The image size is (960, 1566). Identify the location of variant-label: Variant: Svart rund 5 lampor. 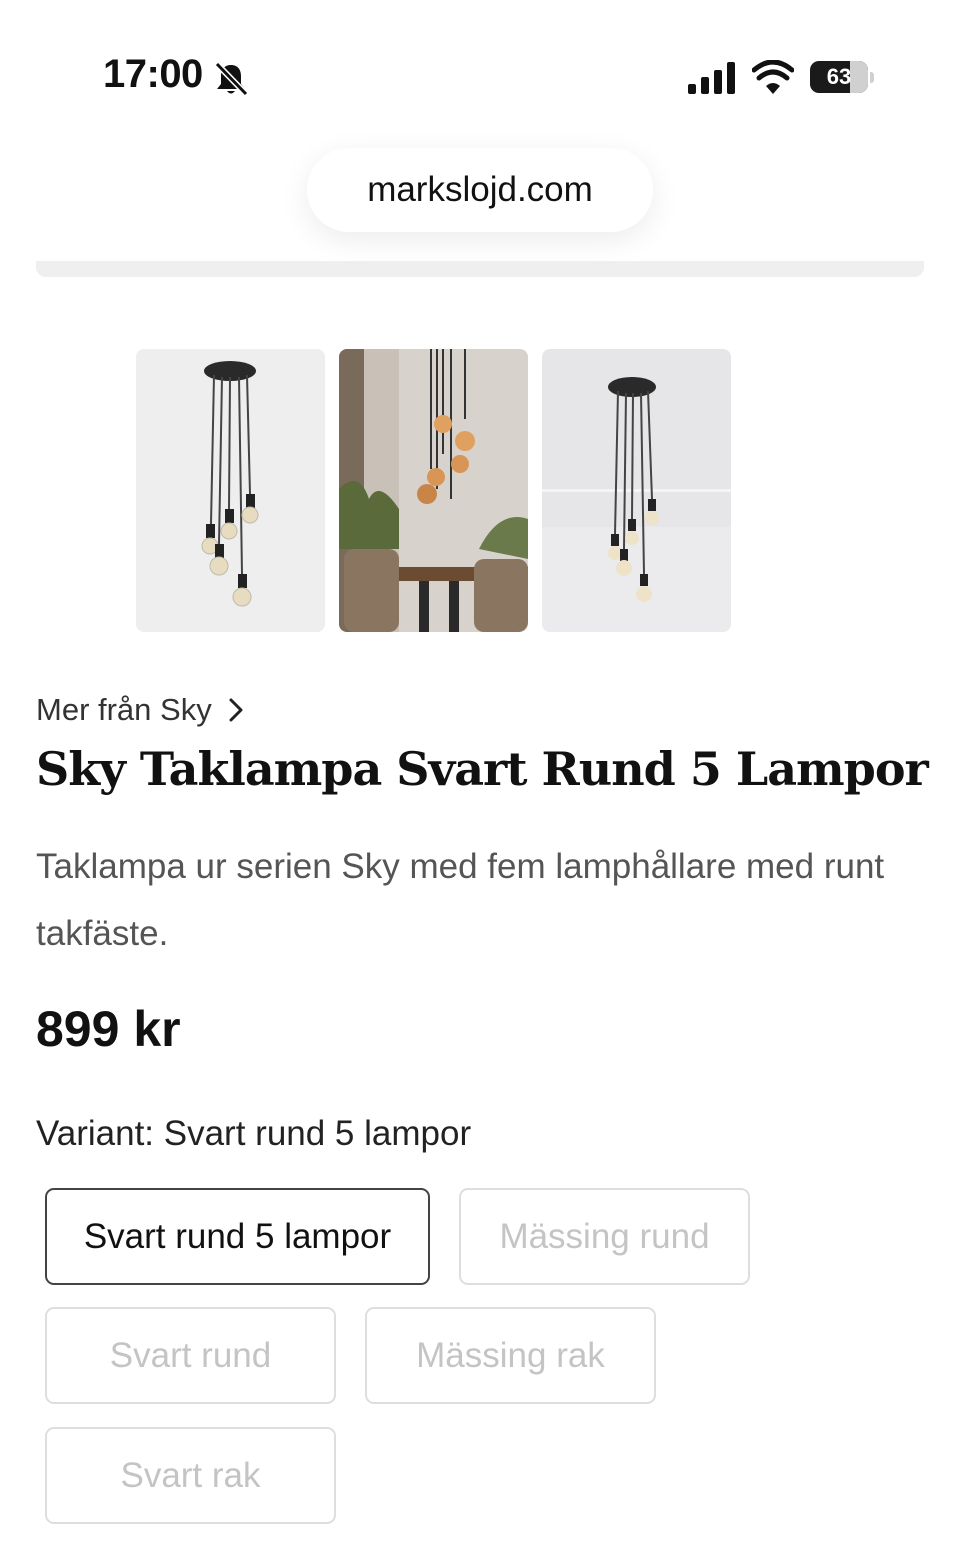
(254, 1133).